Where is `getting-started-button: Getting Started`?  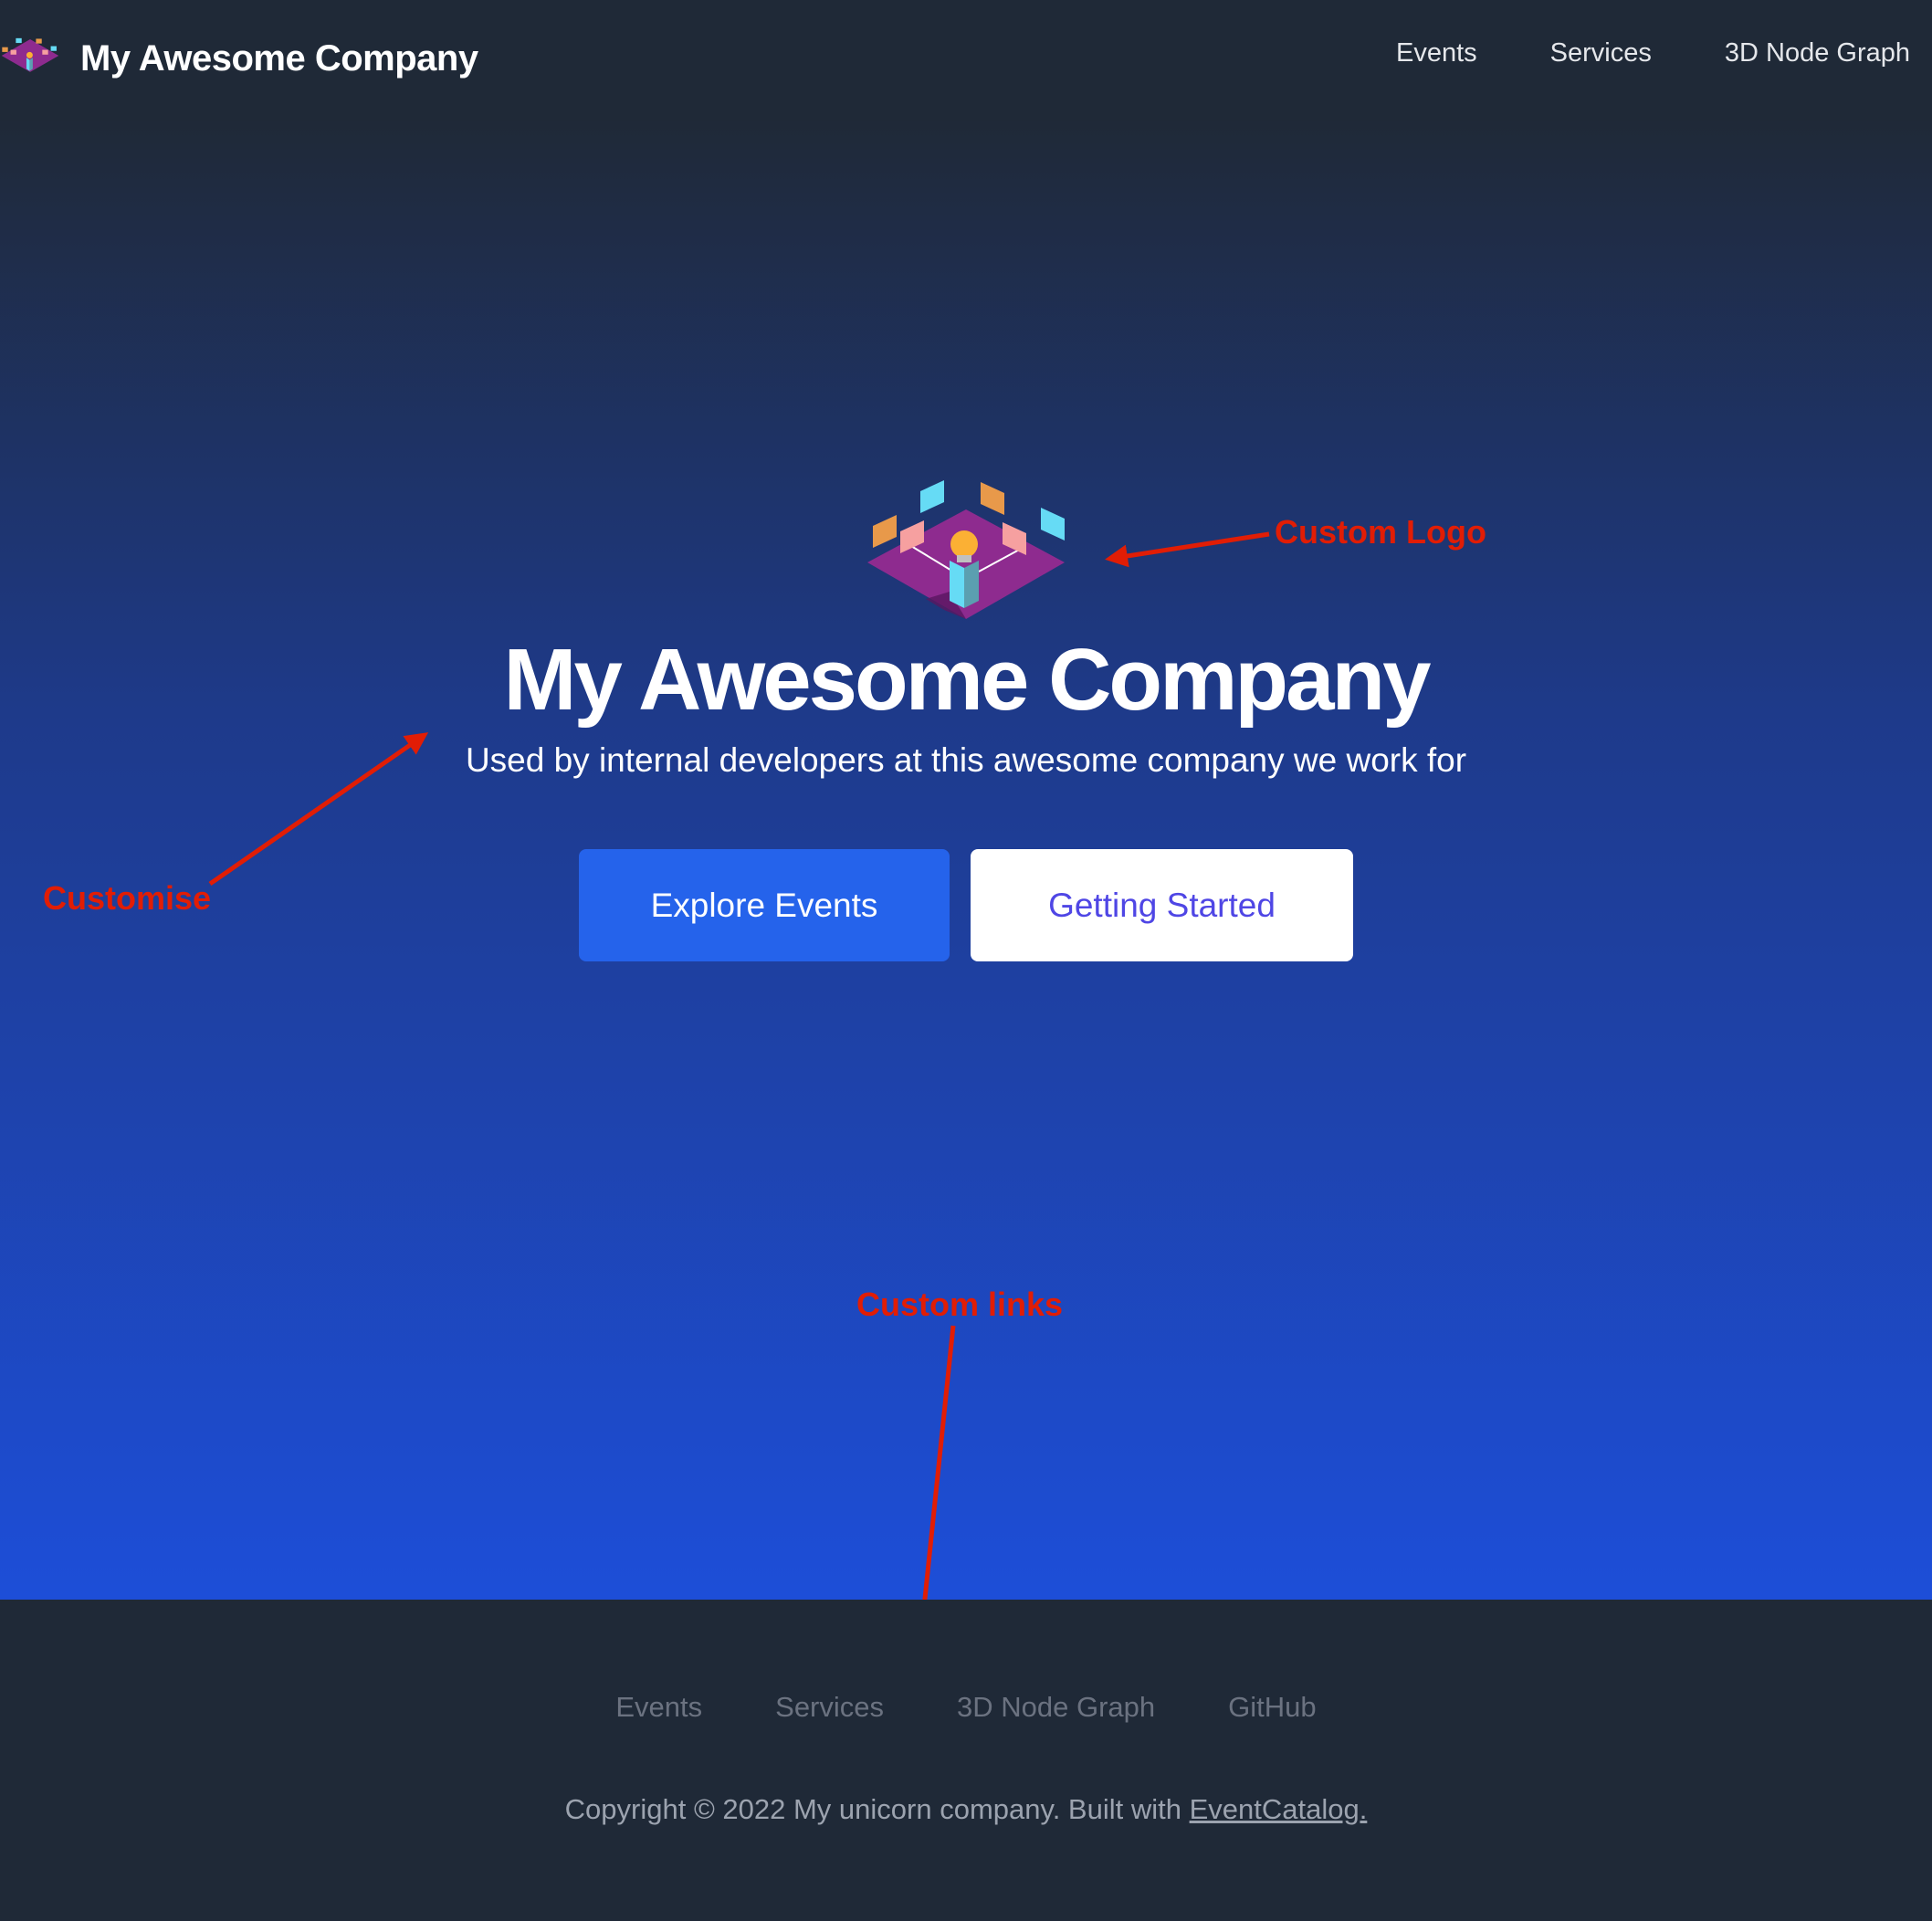
getting-started-button: Getting Started is located at coordinates (1162, 905).